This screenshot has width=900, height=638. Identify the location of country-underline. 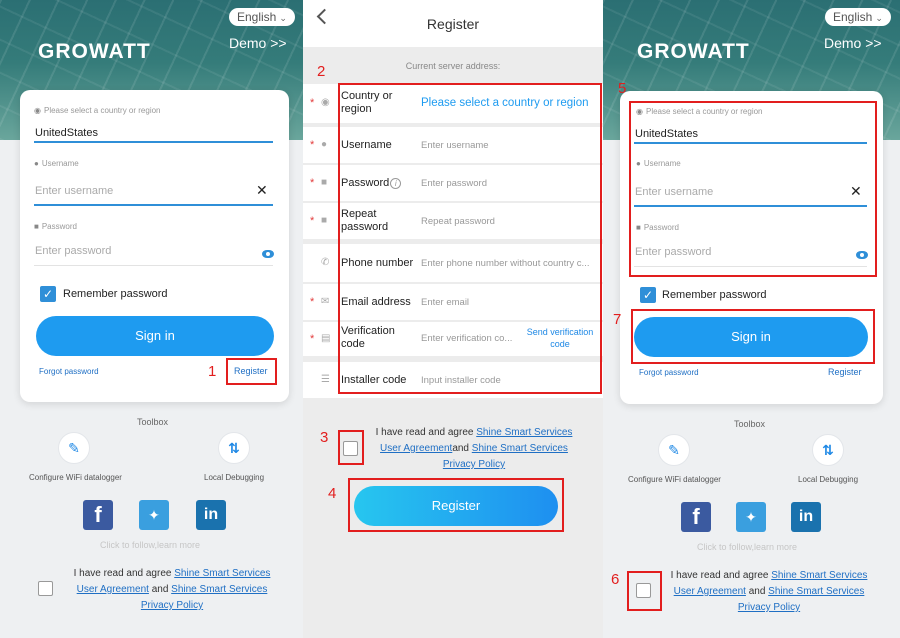
(153, 142).